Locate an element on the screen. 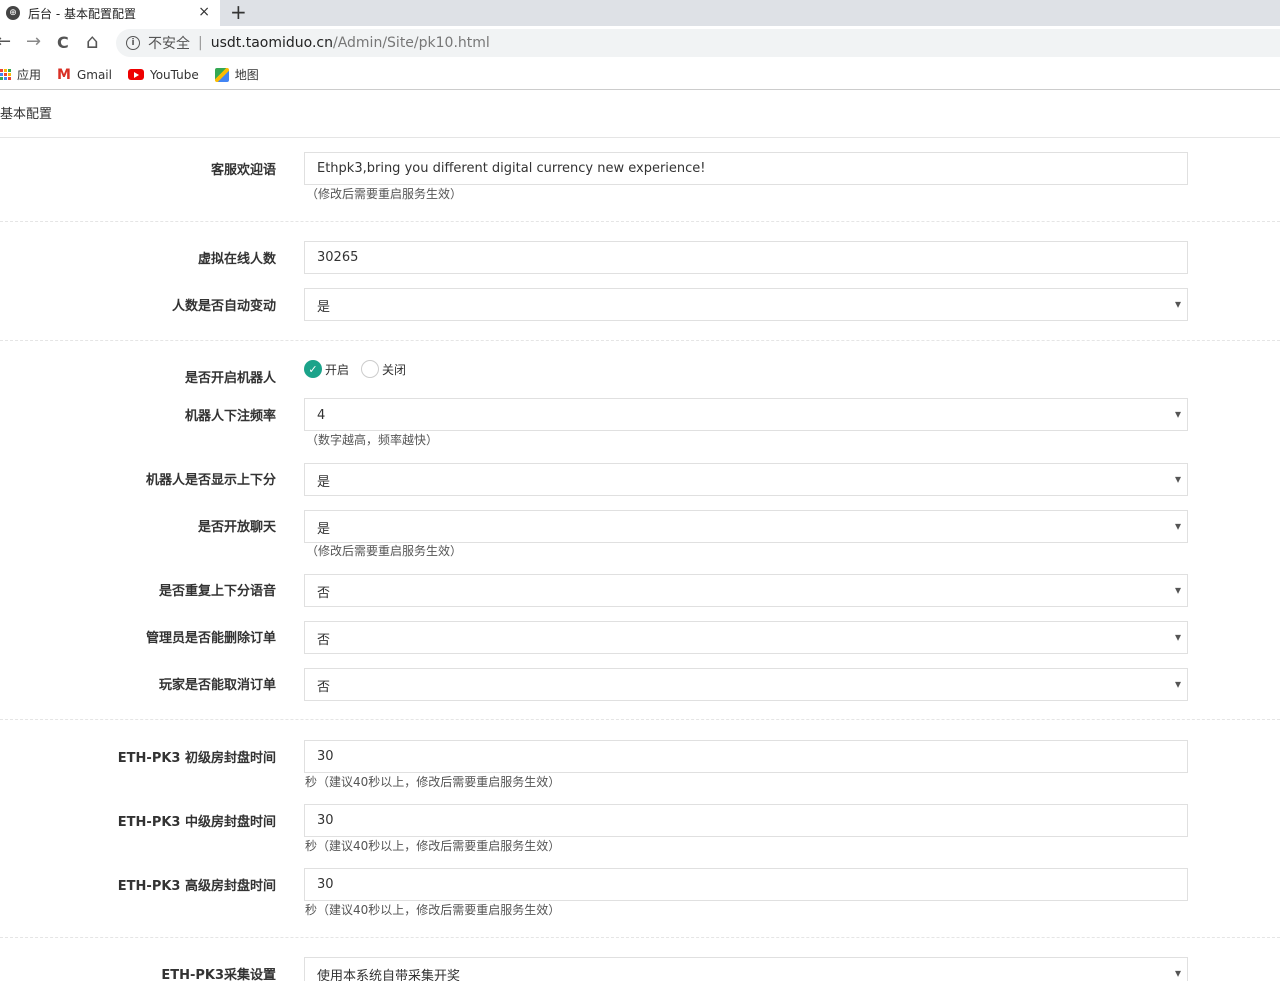 This screenshot has height=981, width=1280. tab-title: 后台 - 基本配置配置 is located at coordinates (82, 13).